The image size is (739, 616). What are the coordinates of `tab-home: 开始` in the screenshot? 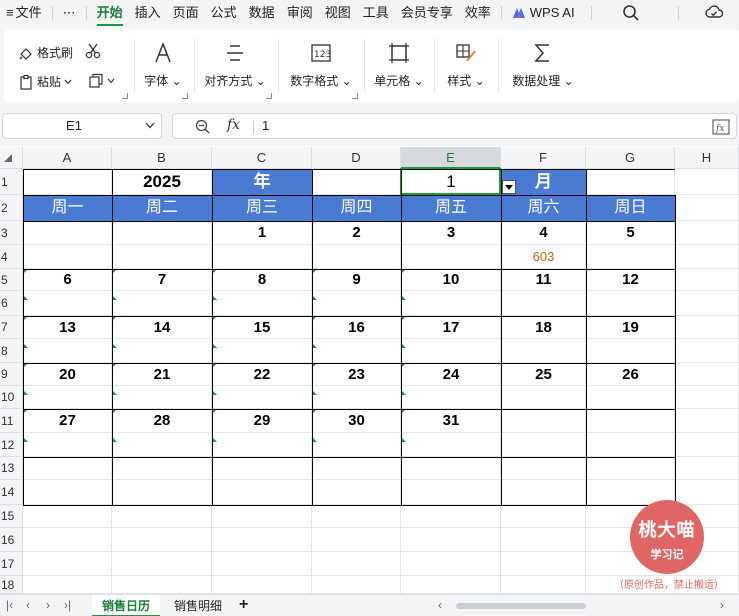 It's located at (110, 13).